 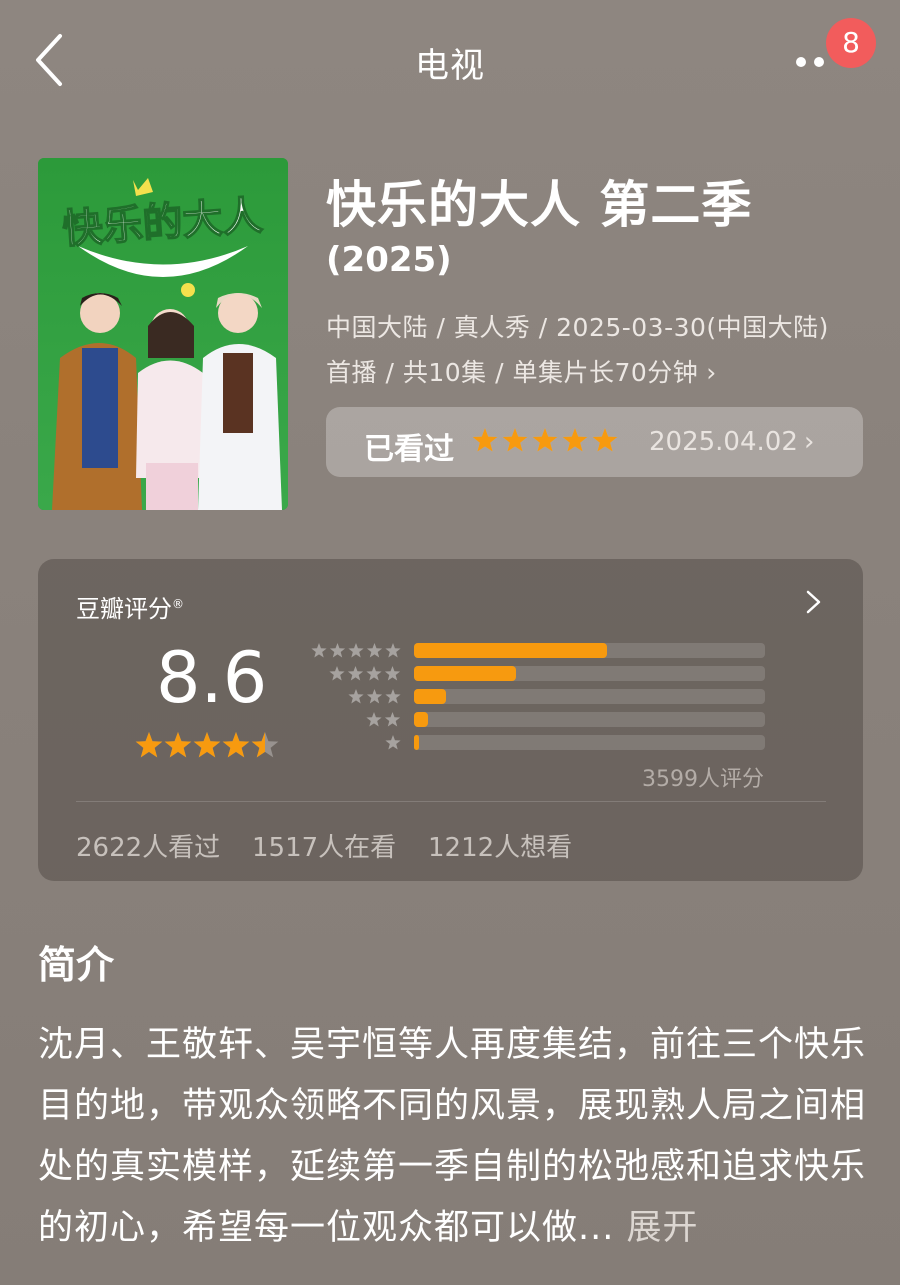 I want to click on rating-label-text: 豆瓣评分, so click(x=124, y=609).